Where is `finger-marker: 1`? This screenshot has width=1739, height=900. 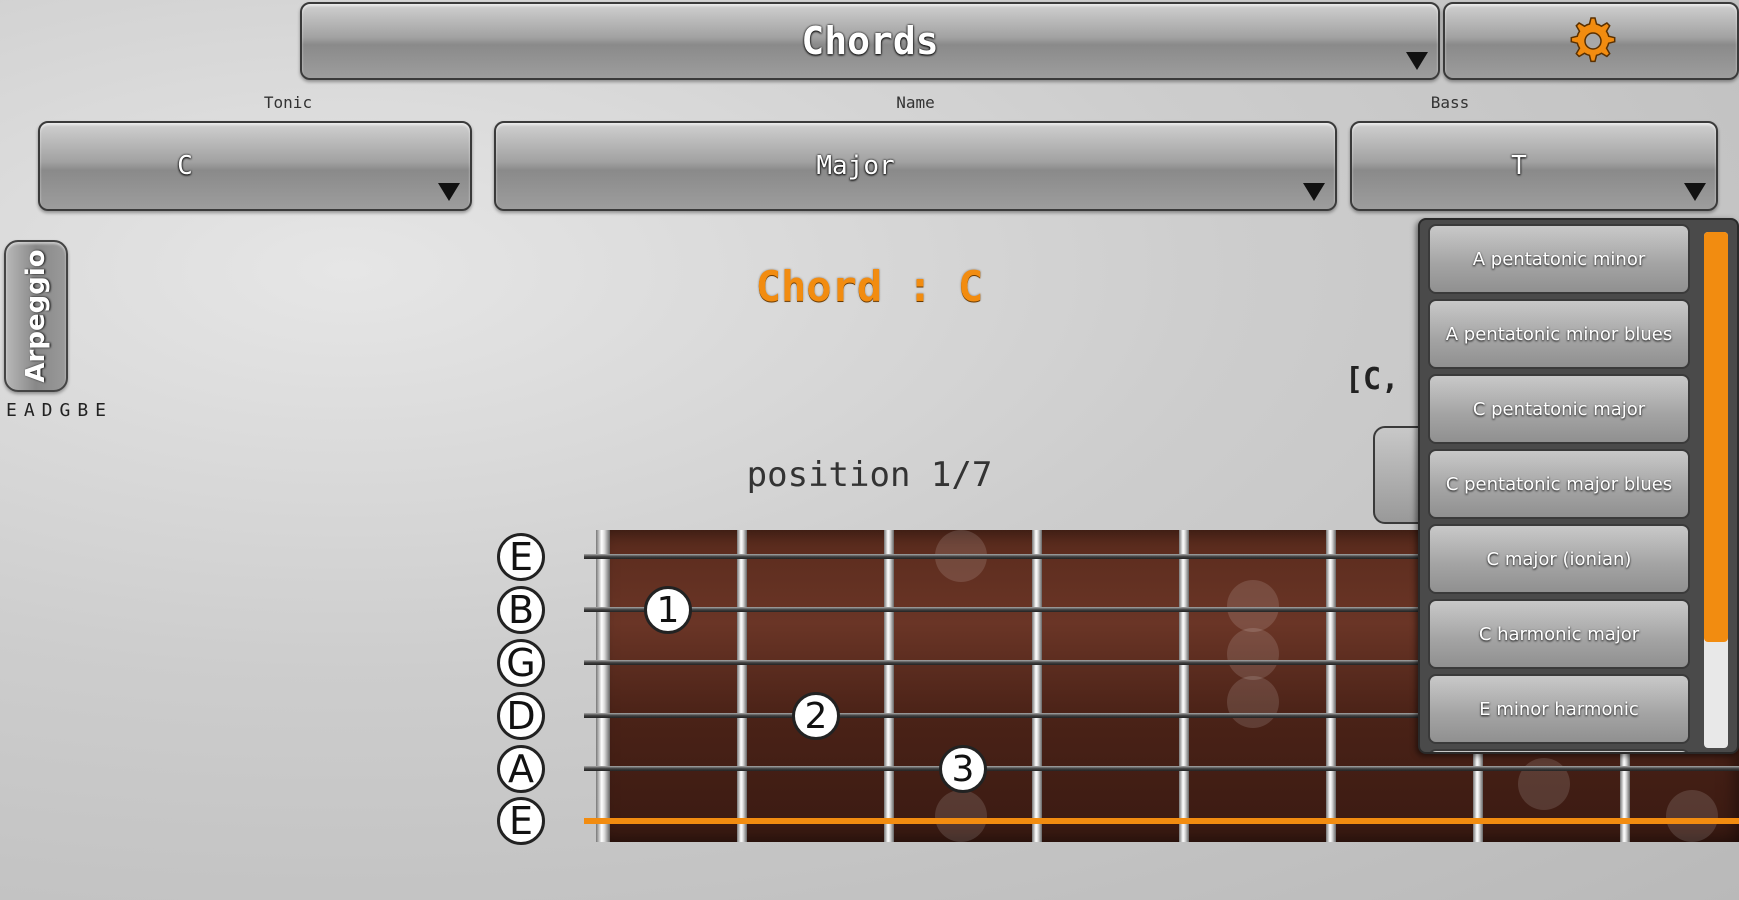
finger-marker: 1 is located at coordinates (668, 610).